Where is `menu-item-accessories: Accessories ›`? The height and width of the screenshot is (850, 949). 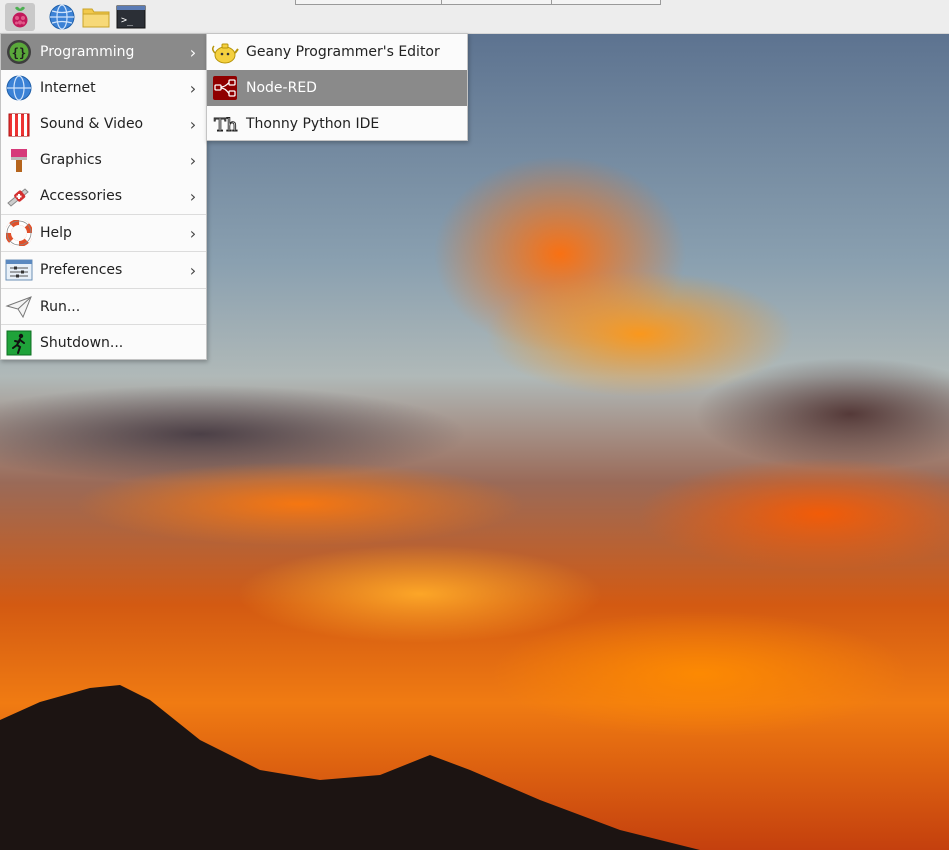 menu-item-accessories: Accessories › is located at coordinates (103, 196).